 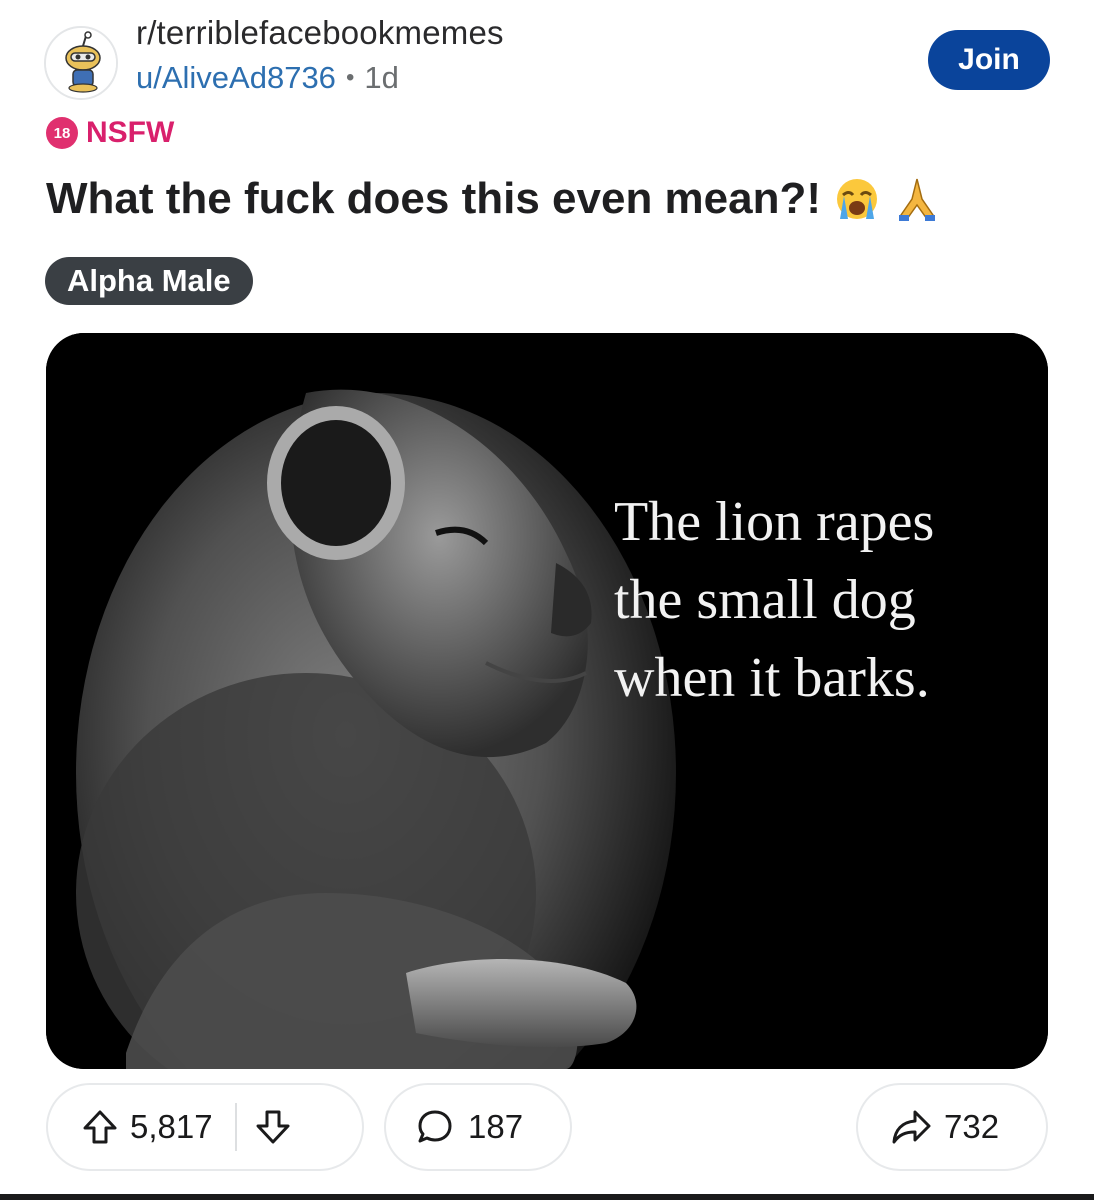 What do you see at coordinates (433, 199) in the screenshot?
I see `post-title: What the fuck does this even mean?!` at bounding box center [433, 199].